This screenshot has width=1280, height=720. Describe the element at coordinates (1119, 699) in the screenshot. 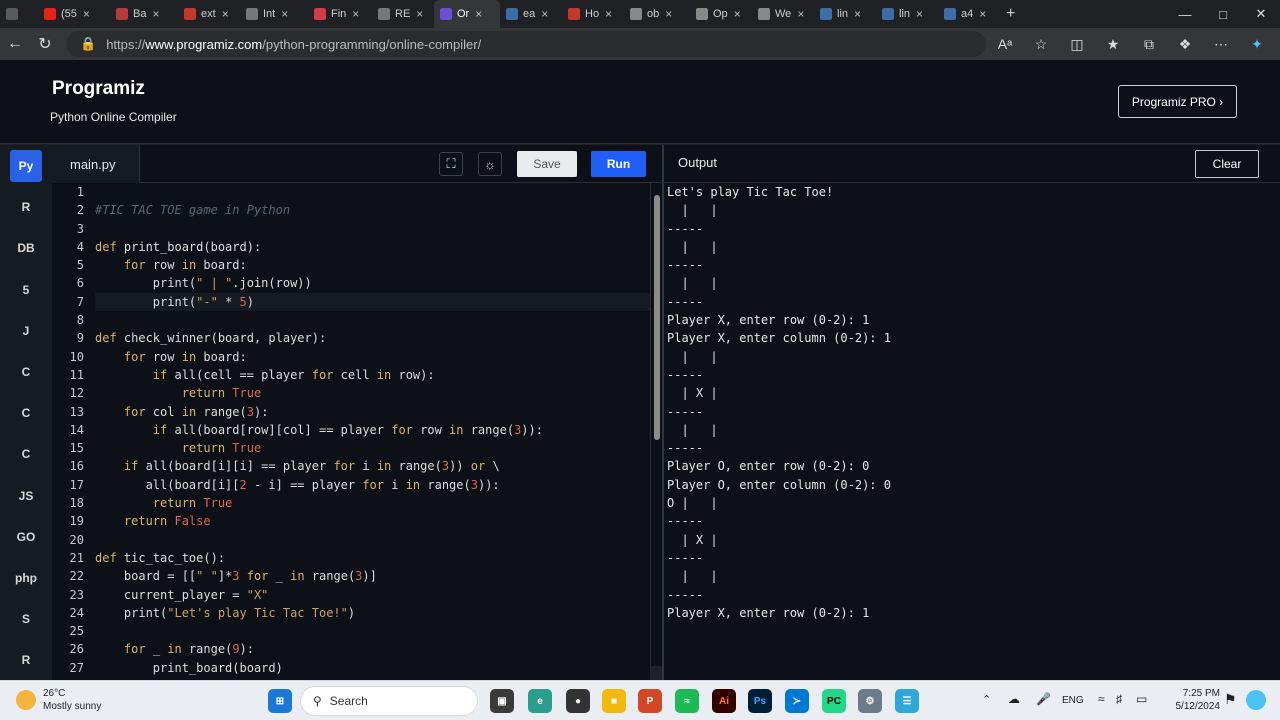

I see `volume-icon: ♯` at that location.